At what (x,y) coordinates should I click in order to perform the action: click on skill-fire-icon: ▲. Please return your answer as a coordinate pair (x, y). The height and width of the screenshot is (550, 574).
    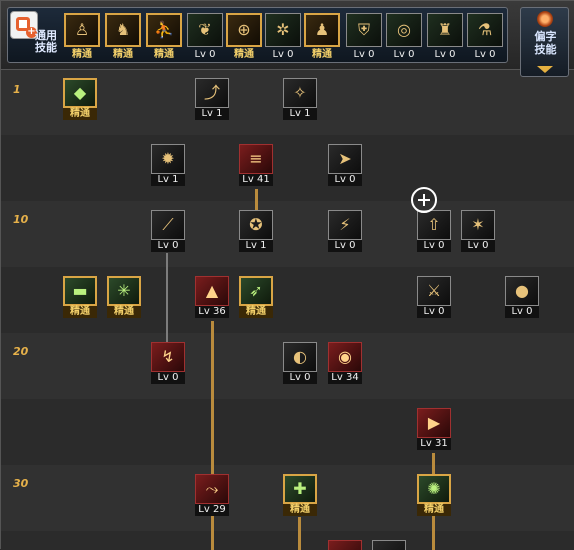
    Looking at the image, I should click on (212, 291).